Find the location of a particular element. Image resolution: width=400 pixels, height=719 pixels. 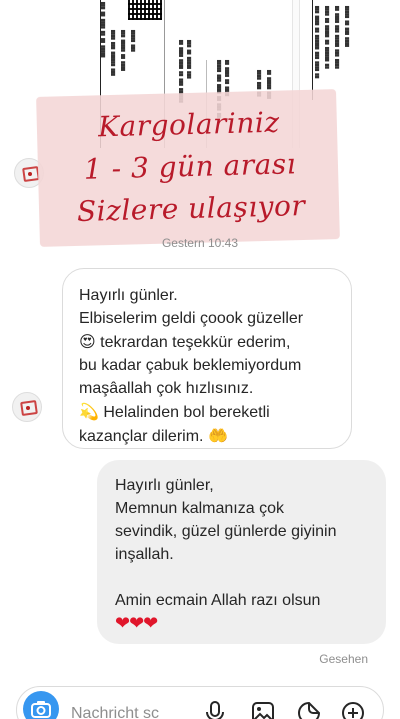

palms-up-emoji-icon: 🤲 is located at coordinates (217, 435).